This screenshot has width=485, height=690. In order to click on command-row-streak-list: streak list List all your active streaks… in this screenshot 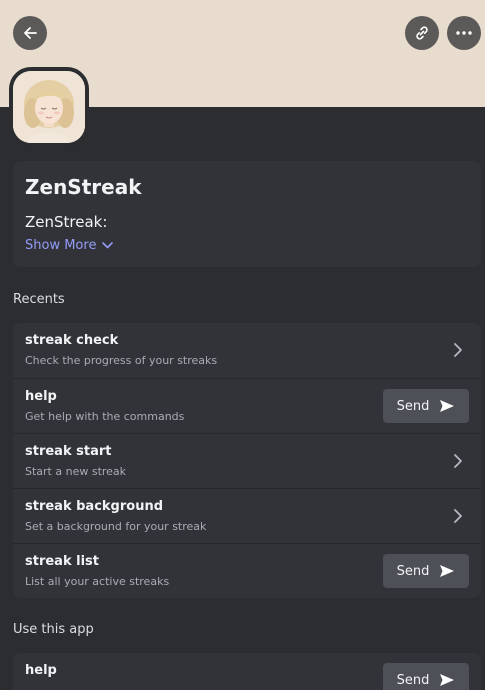, I will do `click(247, 570)`.